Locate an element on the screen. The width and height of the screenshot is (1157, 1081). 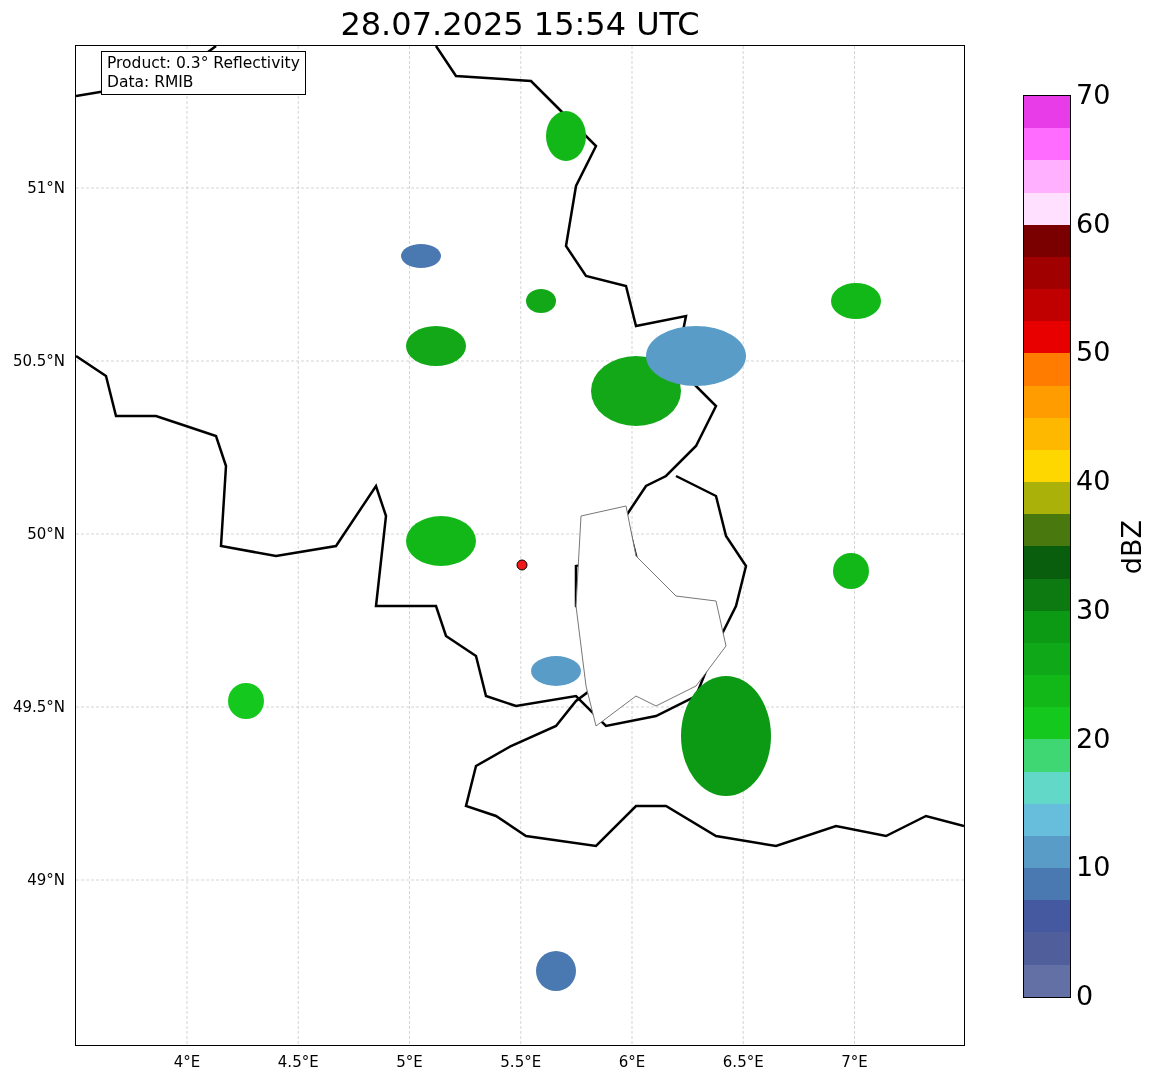
axis-tick-label: 6.5°E is located at coordinates (743, 1062).